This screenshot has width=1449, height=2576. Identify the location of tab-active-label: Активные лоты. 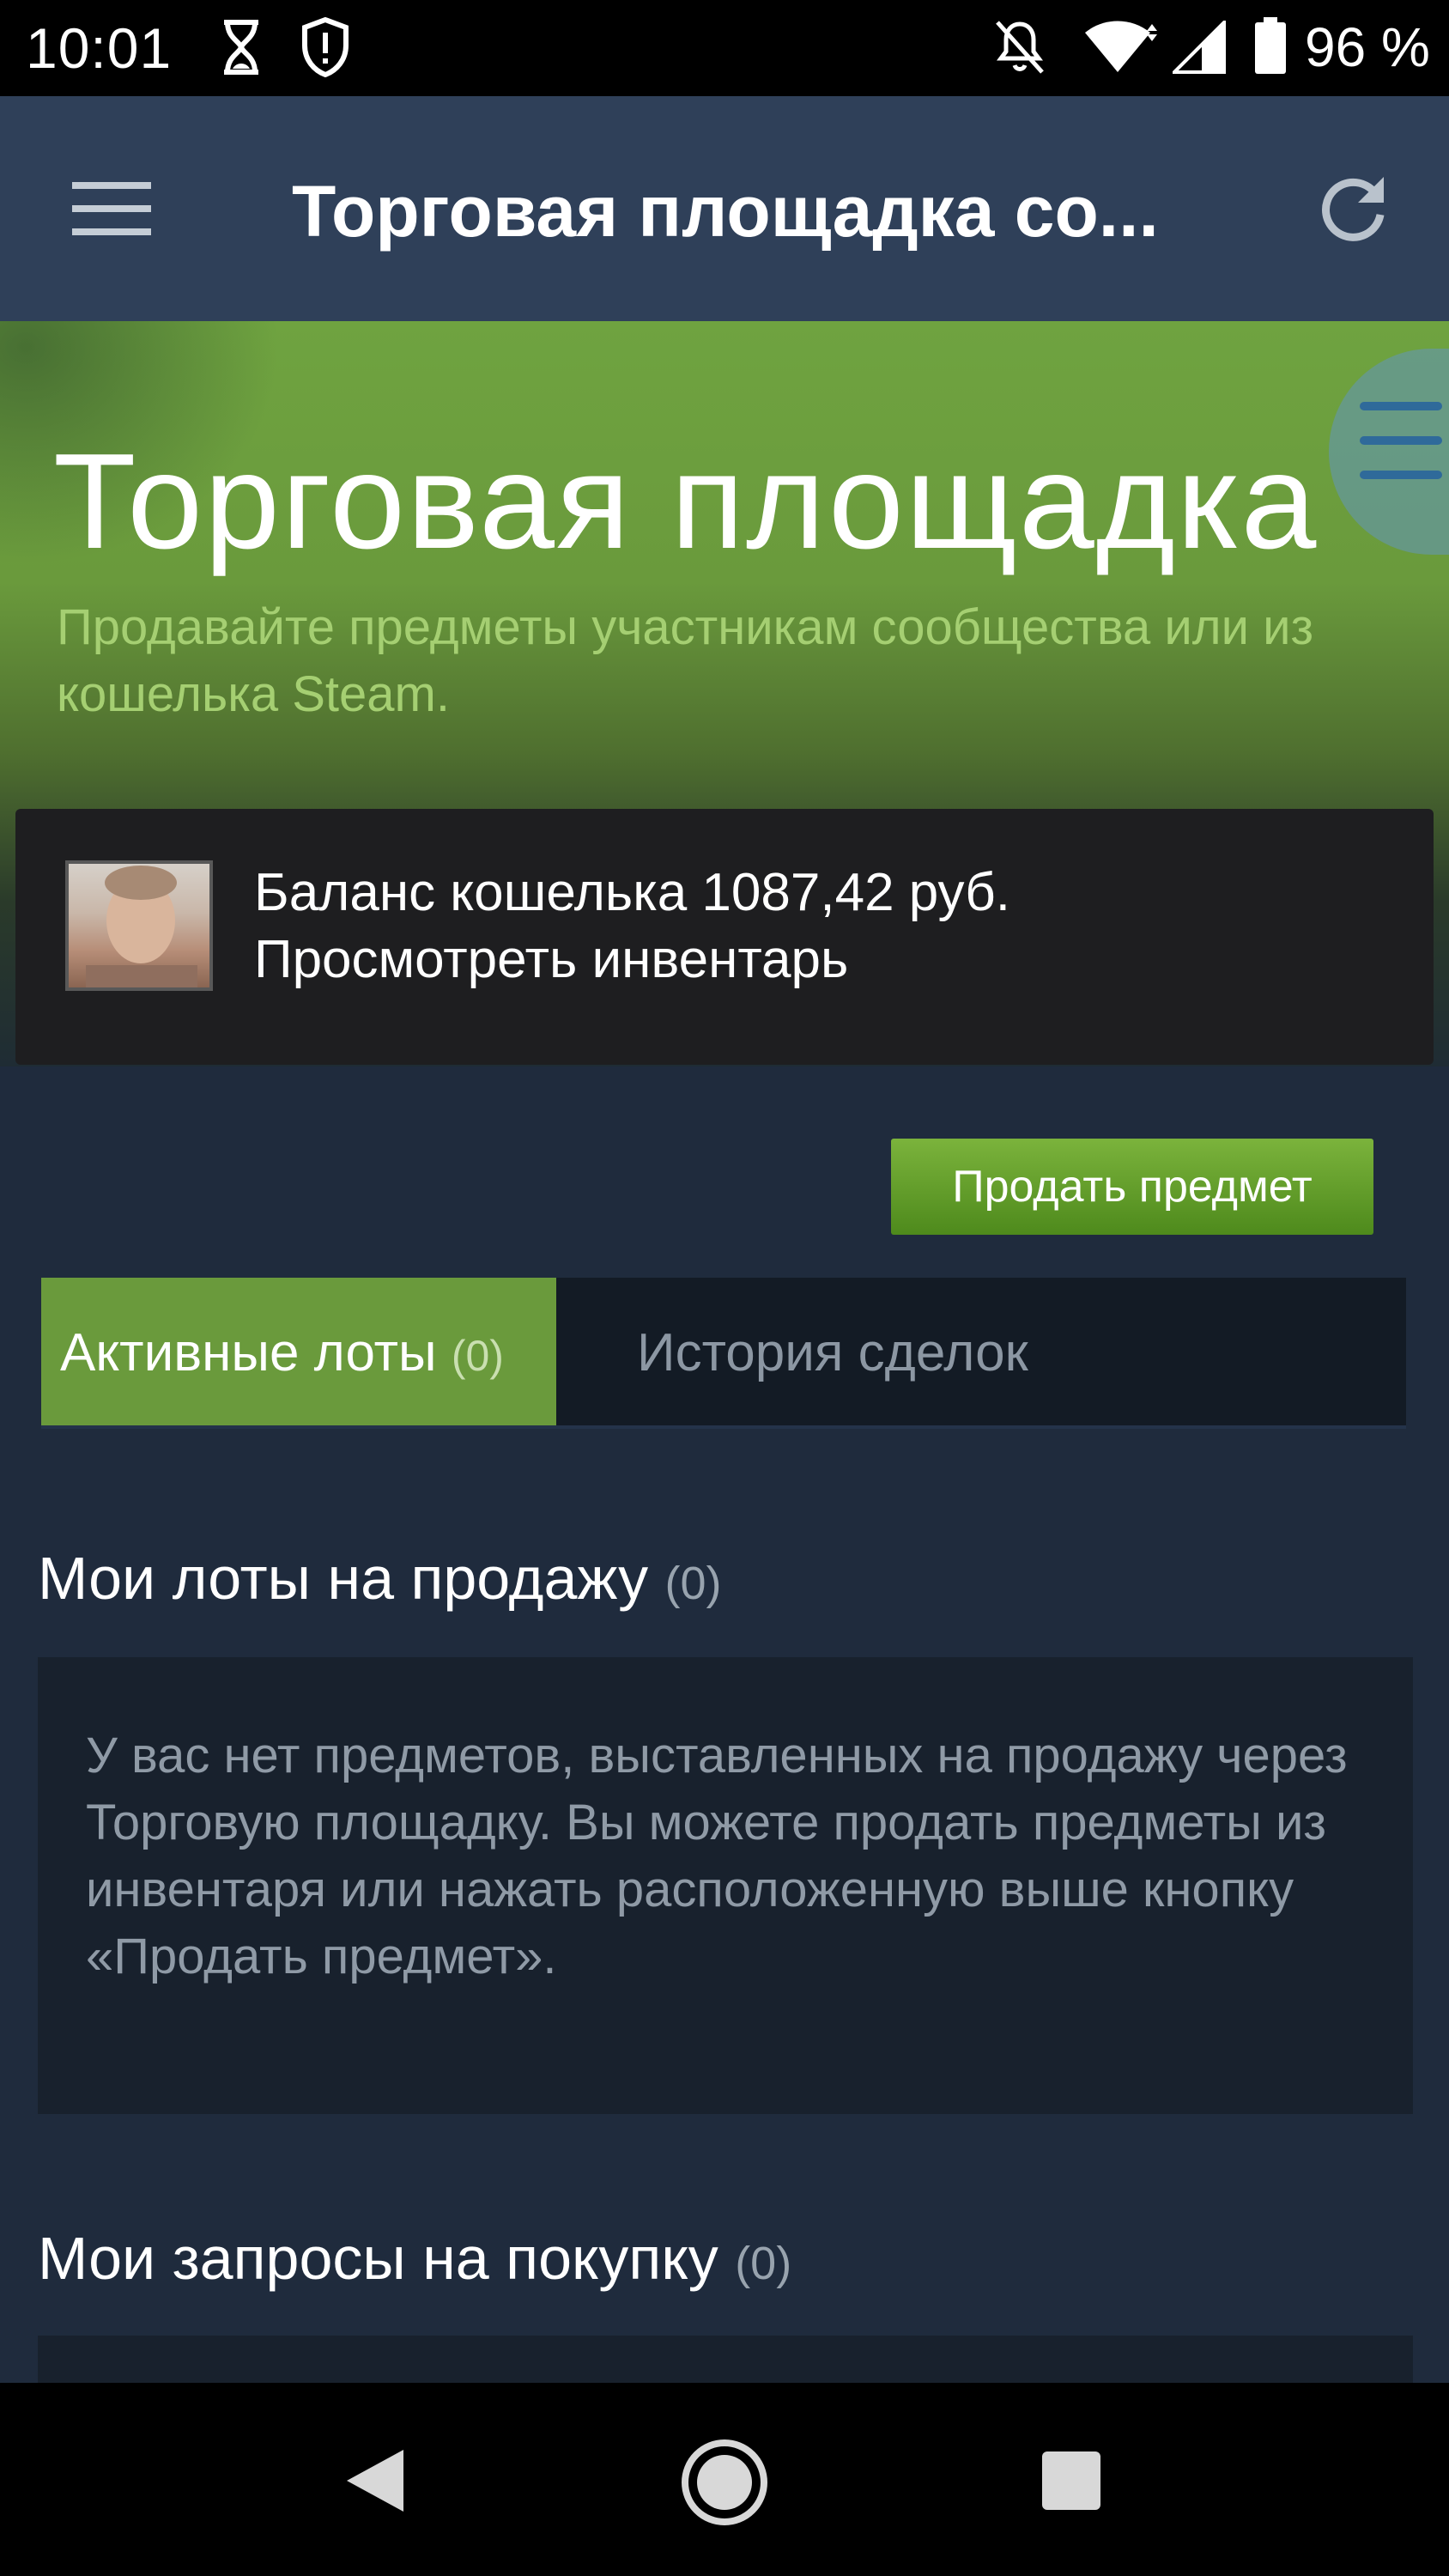
(248, 1352).